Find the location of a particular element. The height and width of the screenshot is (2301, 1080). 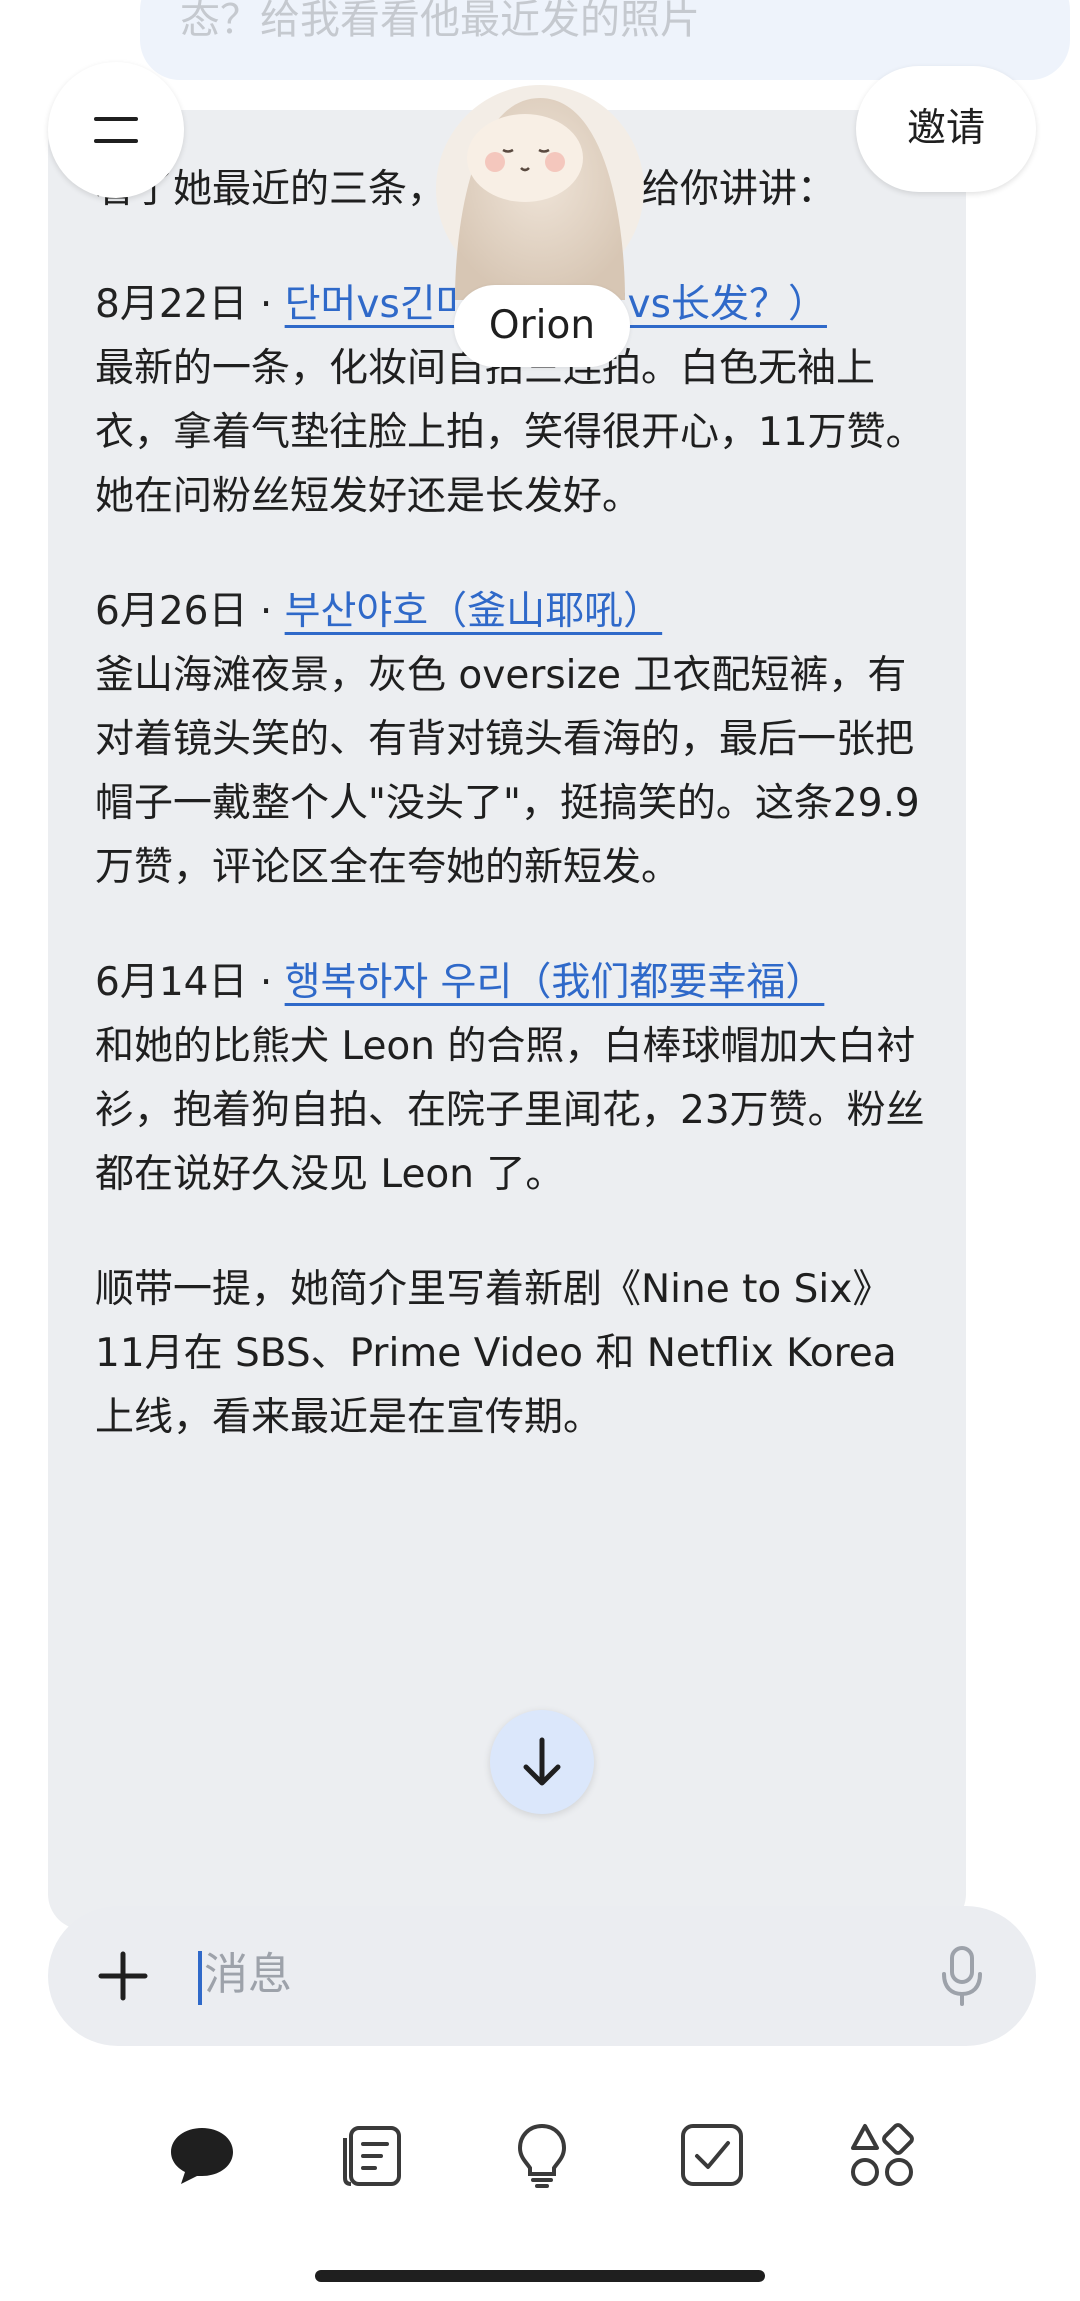

agent-name-badge: Orion is located at coordinates (542, 326).